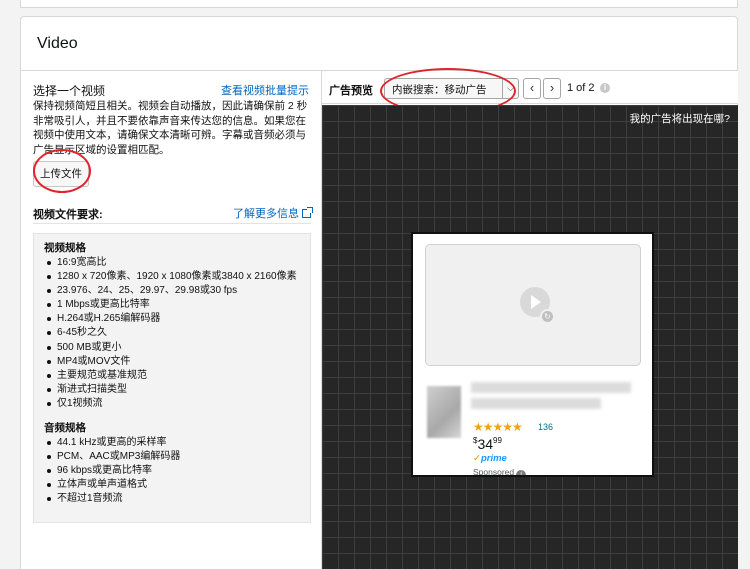 This screenshot has width=750, height=569. What do you see at coordinates (444, 412) in the screenshot?
I see `product-thumbnail` at bounding box center [444, 412].